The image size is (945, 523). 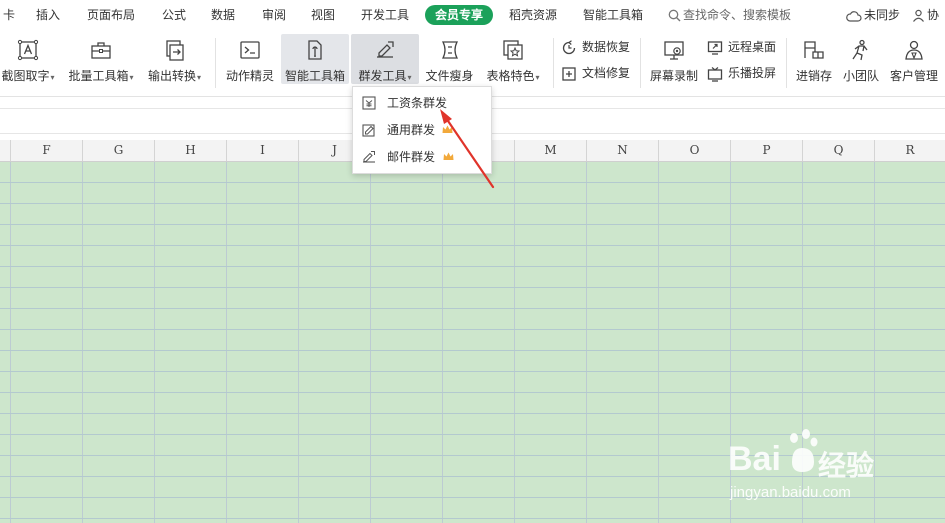 I want to click on table-feature-icon, so click(x=513, y=50).